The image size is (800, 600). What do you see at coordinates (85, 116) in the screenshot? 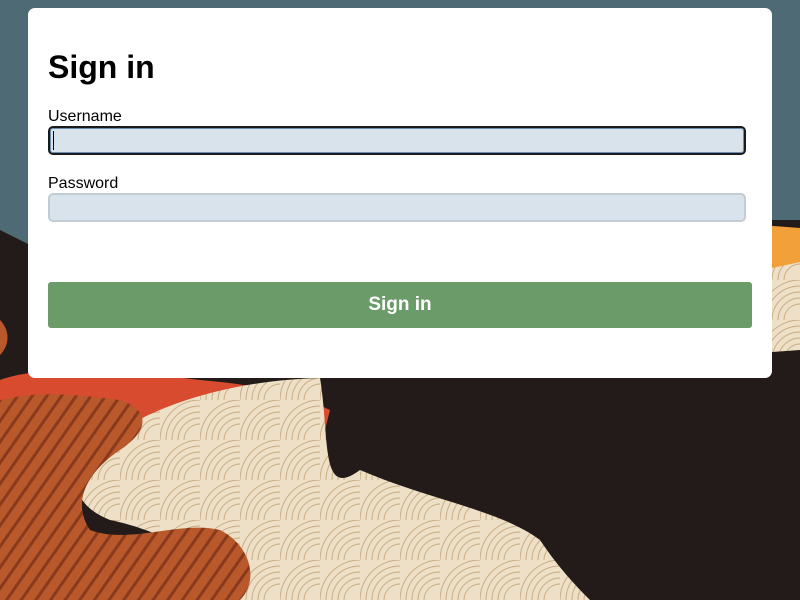
I see `username-label: Username` at bounding box center [85, 116].